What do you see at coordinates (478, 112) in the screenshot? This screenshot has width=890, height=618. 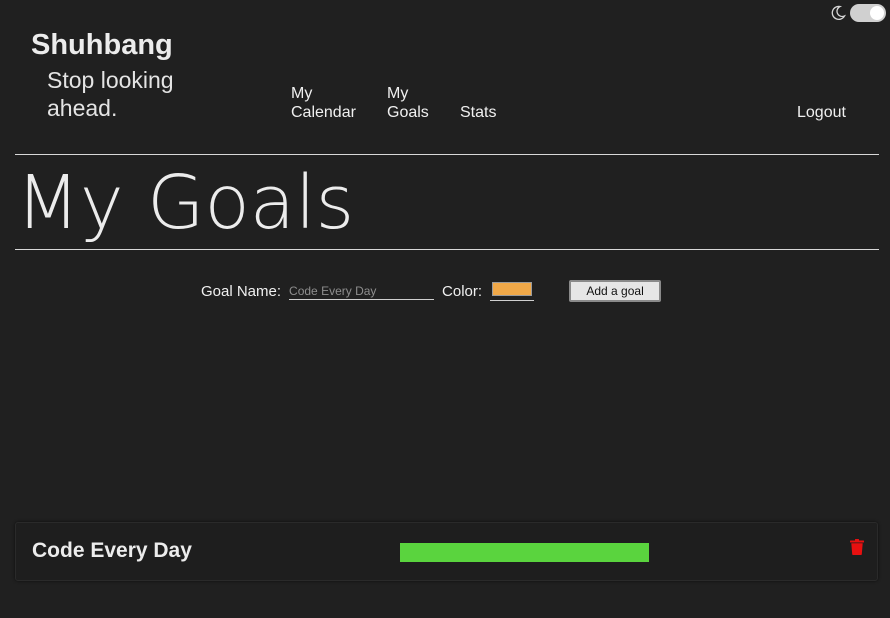 I see `nav-stats: Stats` at bounding box center [478, 112].